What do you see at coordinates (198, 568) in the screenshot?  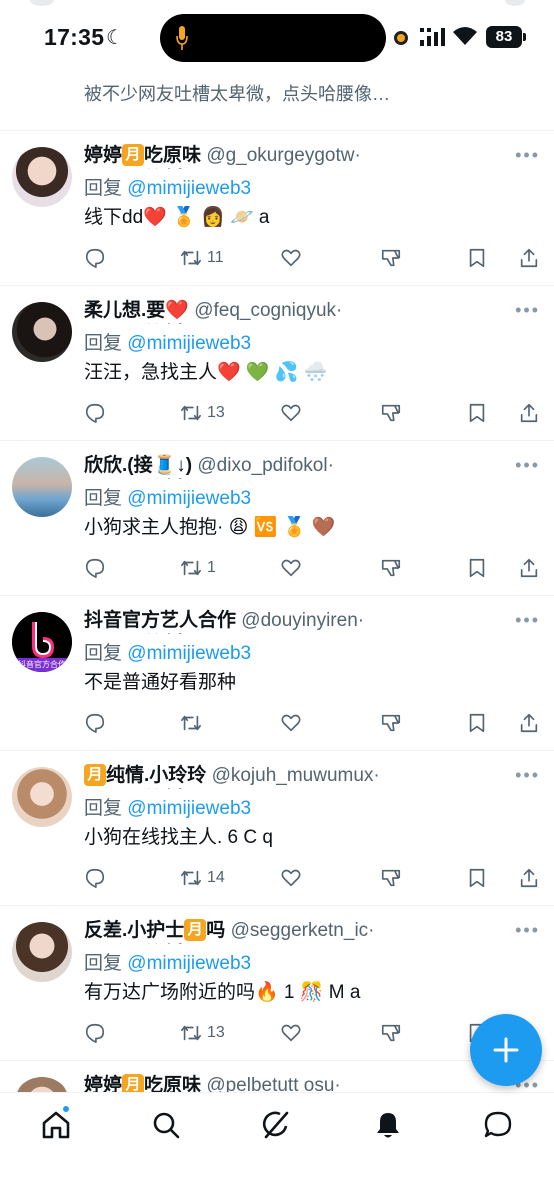 I see `retweet-button: 1` at bounding box center [198, 568].